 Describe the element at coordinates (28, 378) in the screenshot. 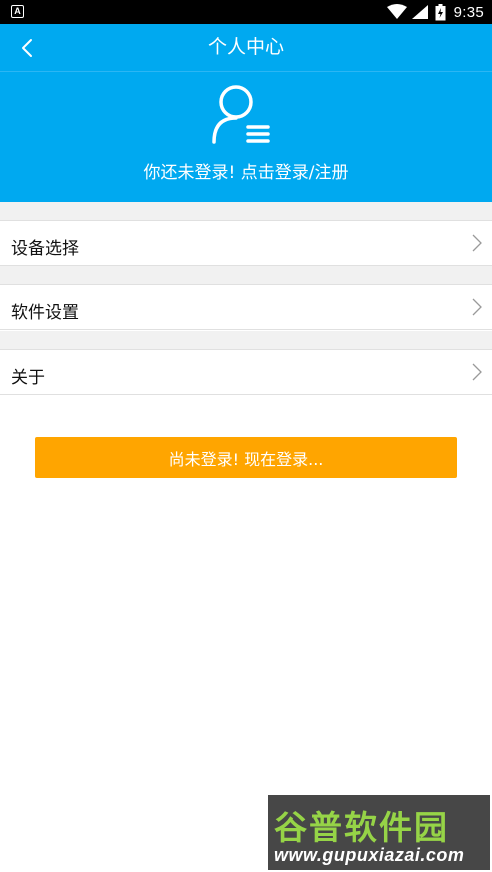

I see `menu-item-label: 关于` at that location.